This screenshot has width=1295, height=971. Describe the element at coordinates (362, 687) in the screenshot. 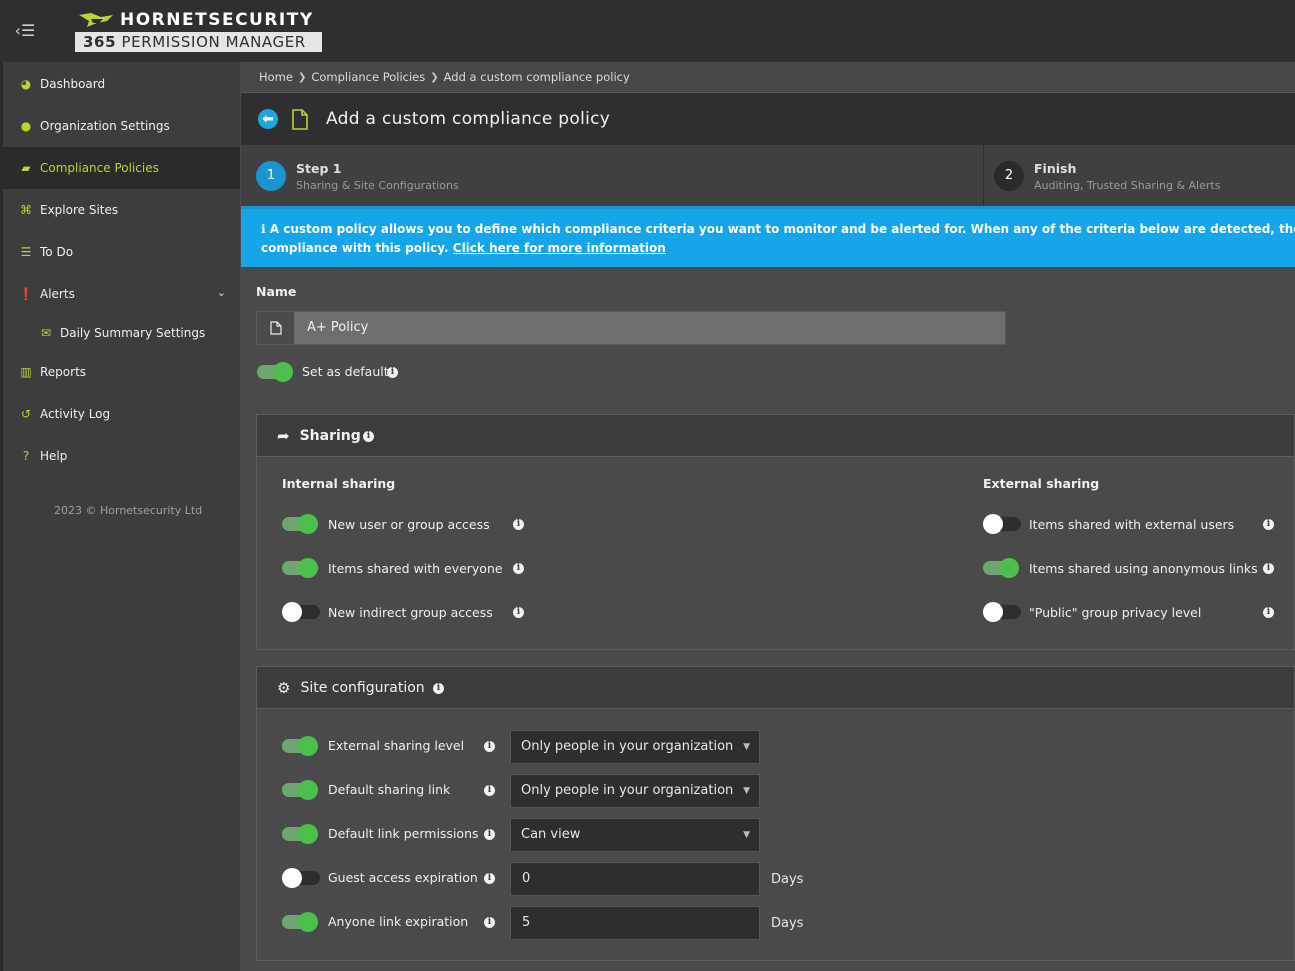

I see `site-configuration-title: Site configuration` at that location.